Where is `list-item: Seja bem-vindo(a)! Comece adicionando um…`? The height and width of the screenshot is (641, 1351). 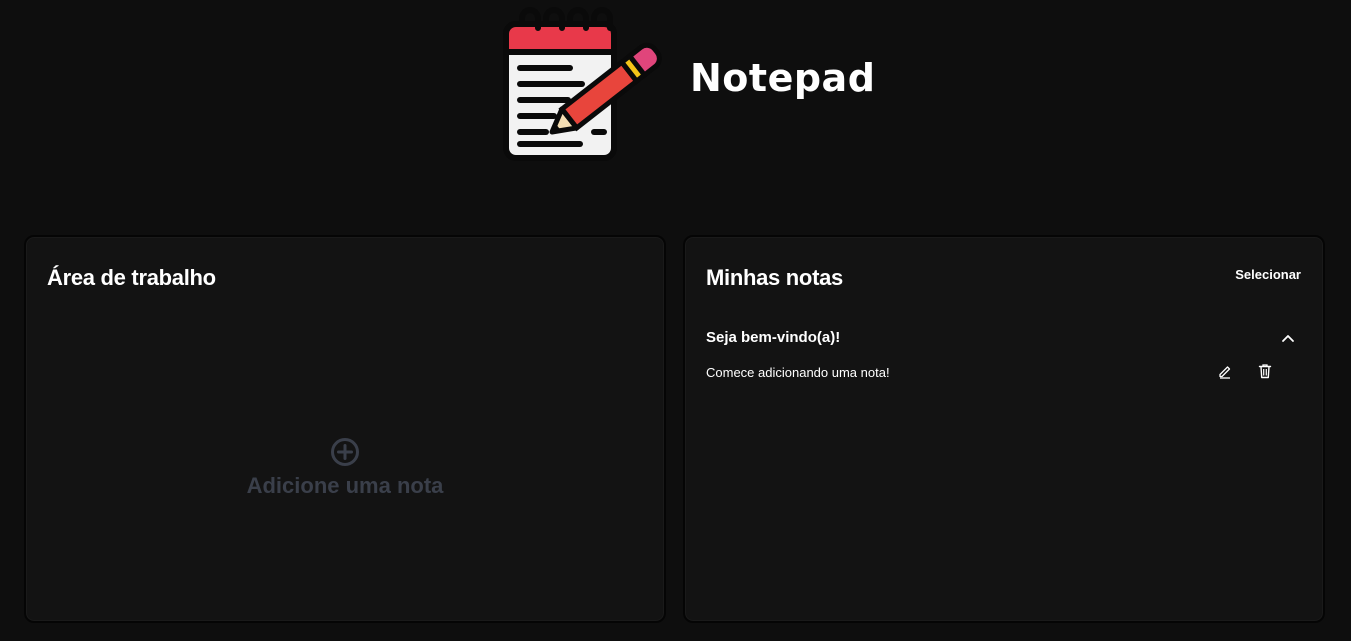 list-item: Seja bem-vindo(a)! Comece adicionando um… is located at coordinates (1003, 354).